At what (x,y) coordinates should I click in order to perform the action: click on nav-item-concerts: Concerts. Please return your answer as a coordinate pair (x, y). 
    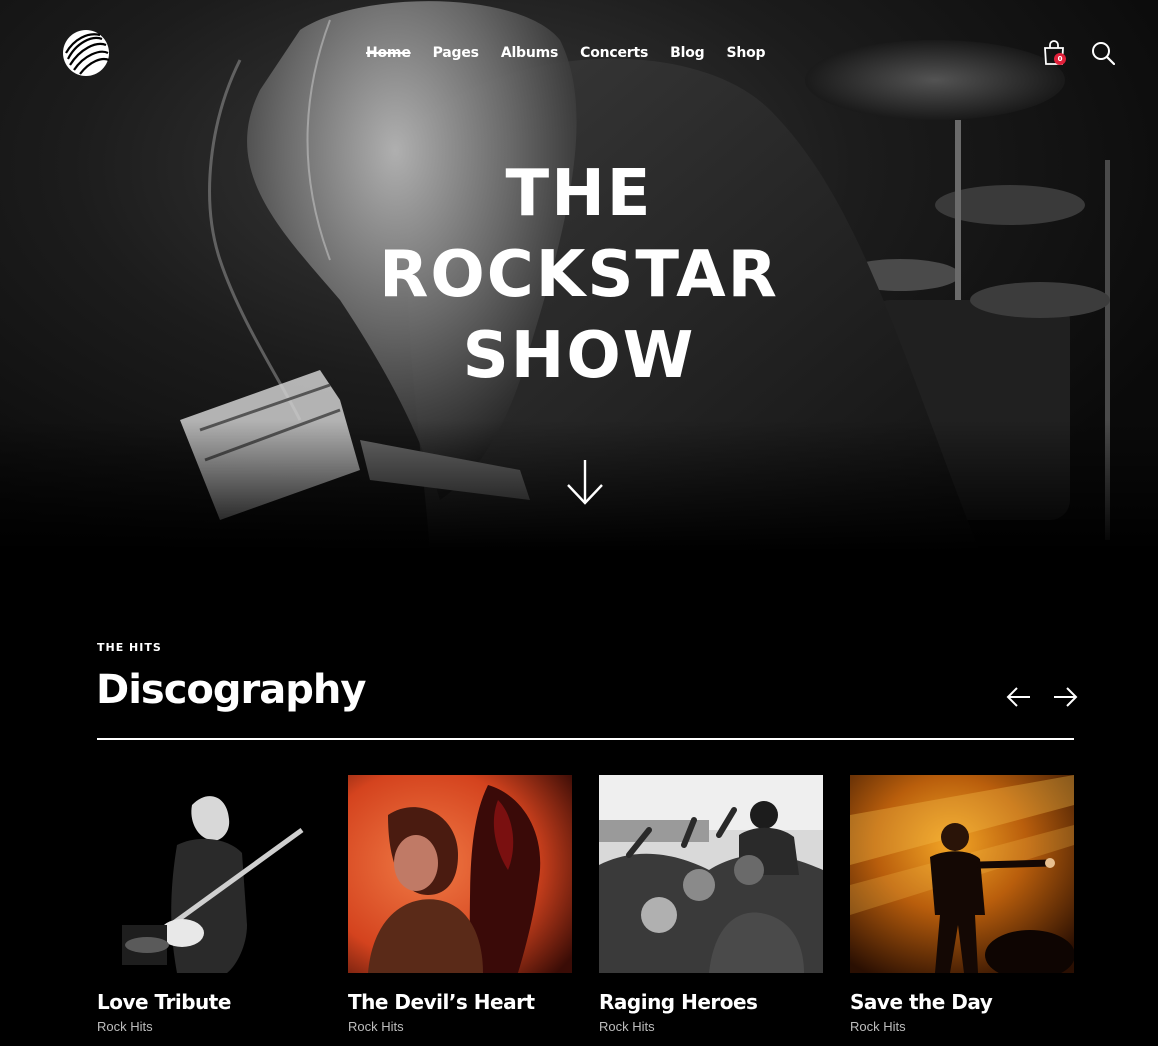
    Looking at the image, I should click on (614, 53).